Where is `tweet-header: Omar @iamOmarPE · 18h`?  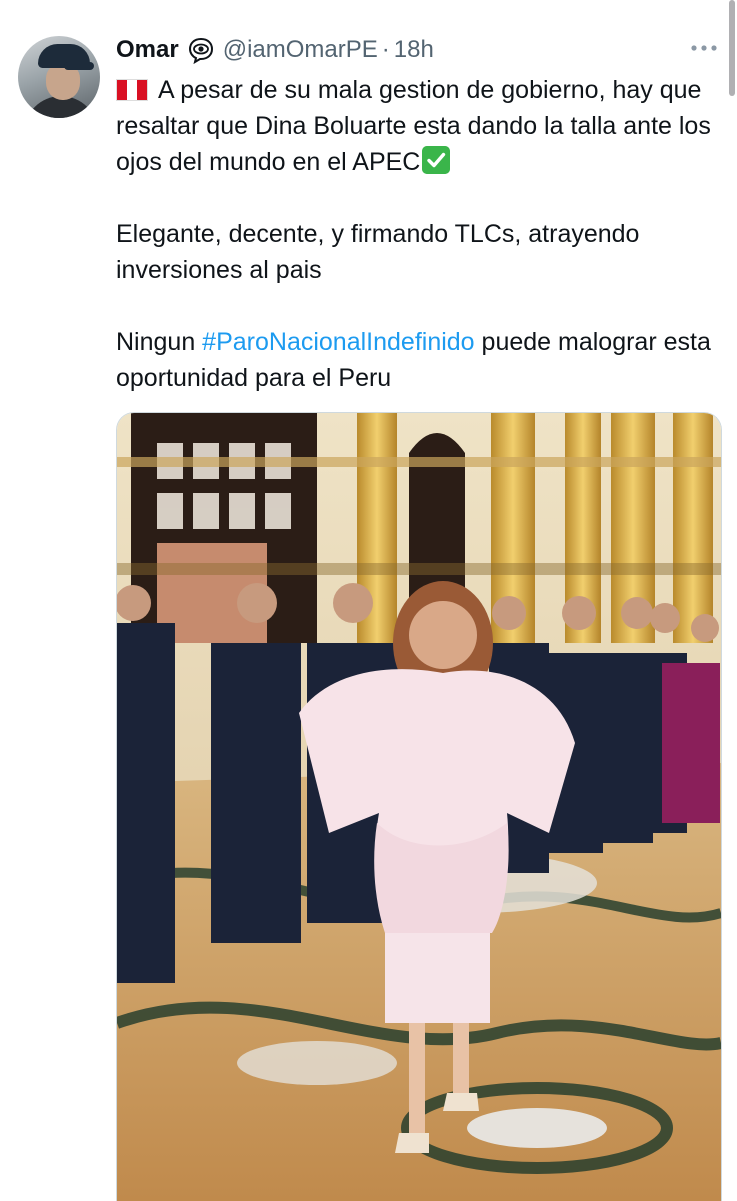 tweet-header: Omar @iamOmarPE · 18h is located at coordinates (275, 50).